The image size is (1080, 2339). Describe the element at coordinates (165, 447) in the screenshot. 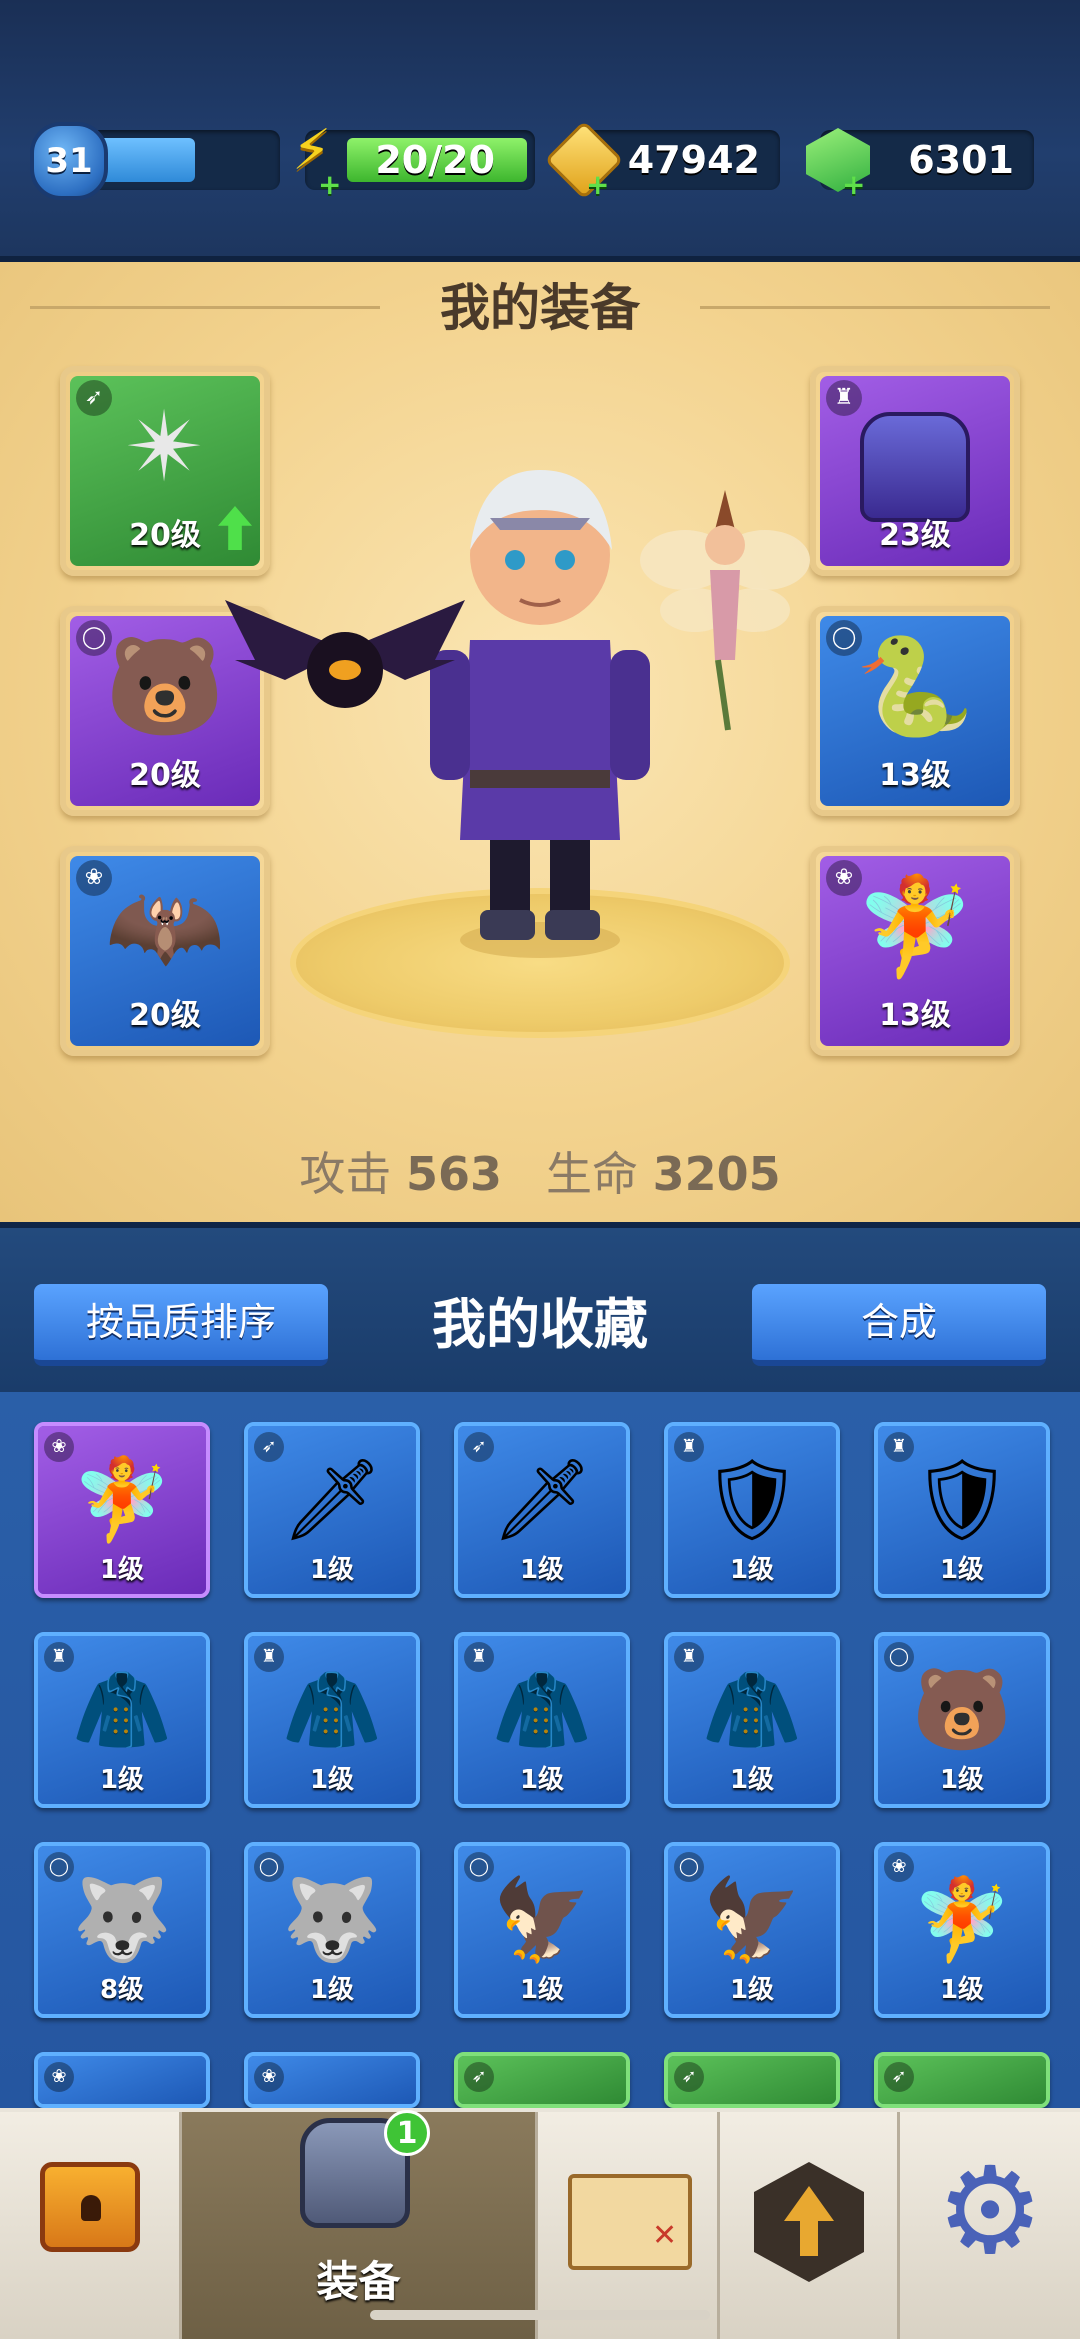

I see `shuriken-icon: ✴` at that location.